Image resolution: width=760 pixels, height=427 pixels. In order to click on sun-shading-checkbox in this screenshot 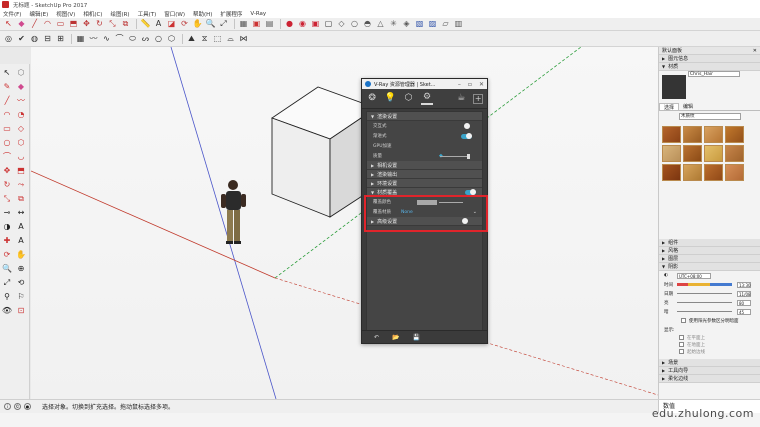, I will do `click(683, 320)`.